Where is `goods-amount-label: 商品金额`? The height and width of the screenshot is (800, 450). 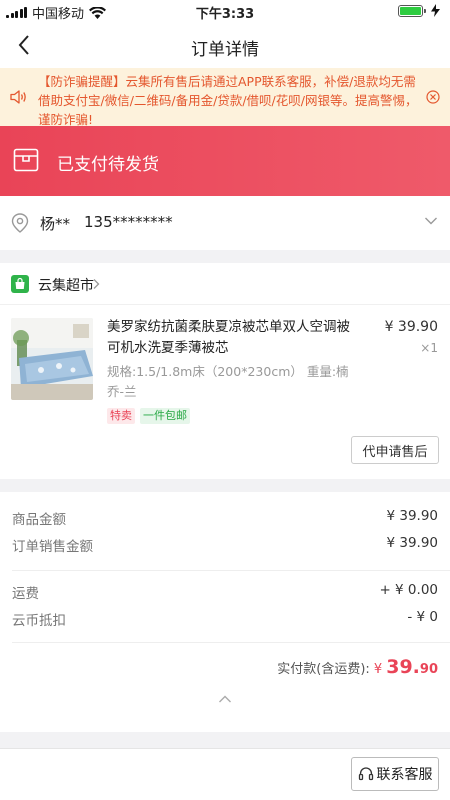 goods-amount-label: 商品金额 is located at coordinates (39, 520).